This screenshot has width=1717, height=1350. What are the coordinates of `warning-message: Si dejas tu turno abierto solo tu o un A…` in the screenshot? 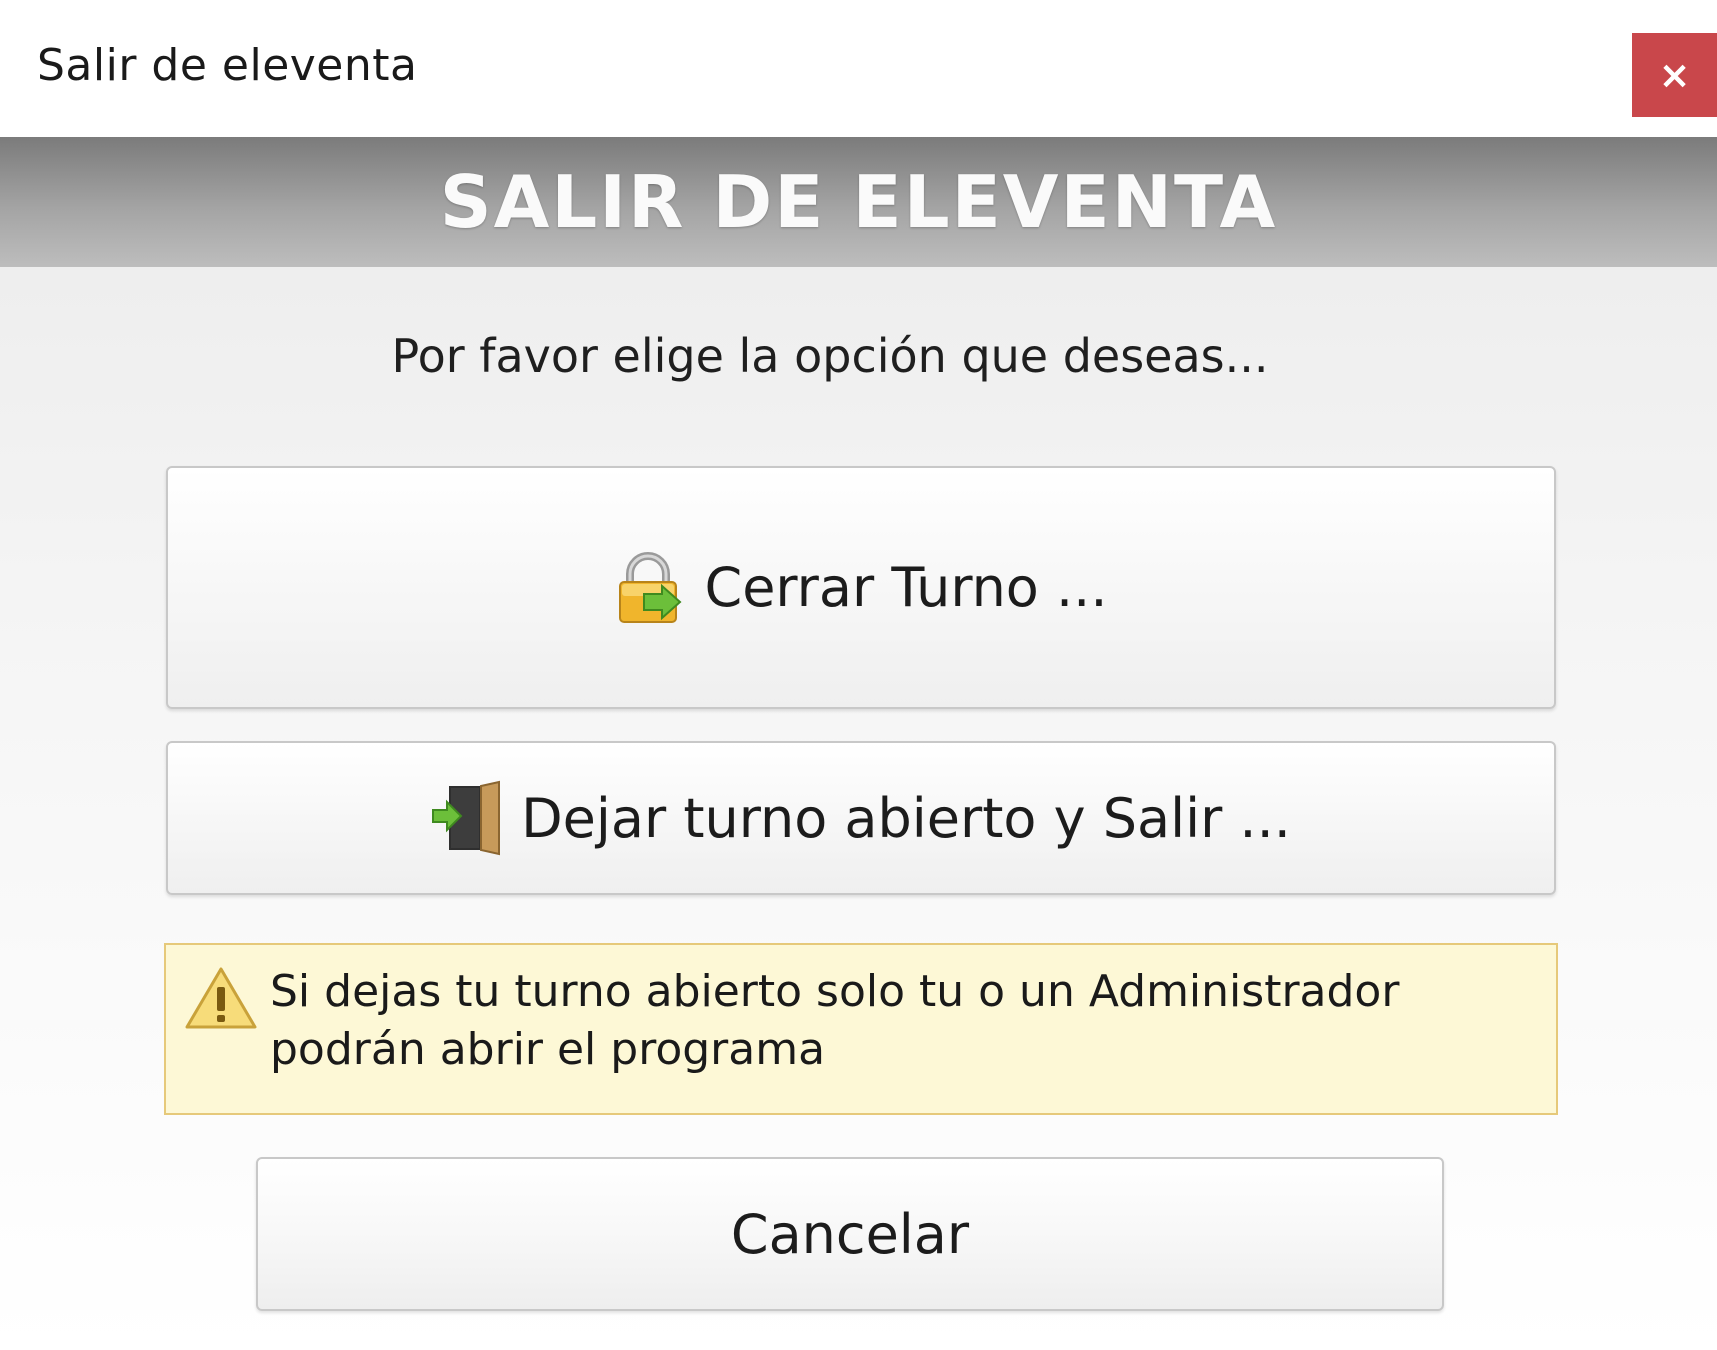 It's located at (861, 1029).